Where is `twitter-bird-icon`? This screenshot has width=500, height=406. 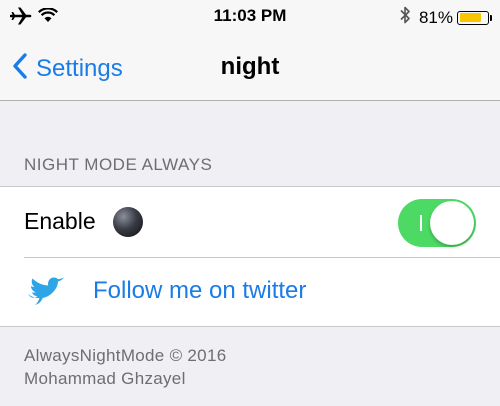
twitter-bird-icon is located at coordinates (46, 294).